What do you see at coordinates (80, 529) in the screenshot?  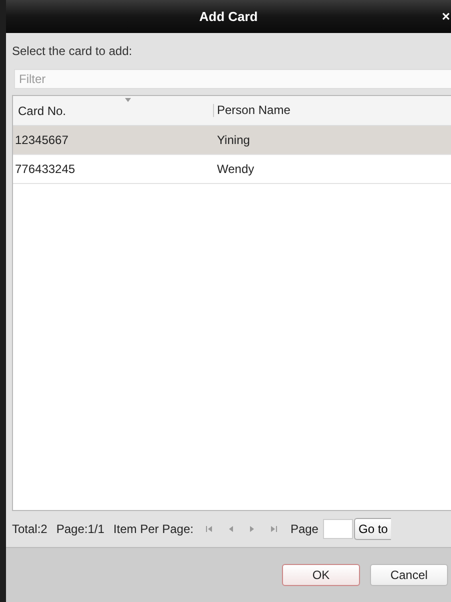 I see `page-indicator: Page:1/1` at bounding box center [80, 529].